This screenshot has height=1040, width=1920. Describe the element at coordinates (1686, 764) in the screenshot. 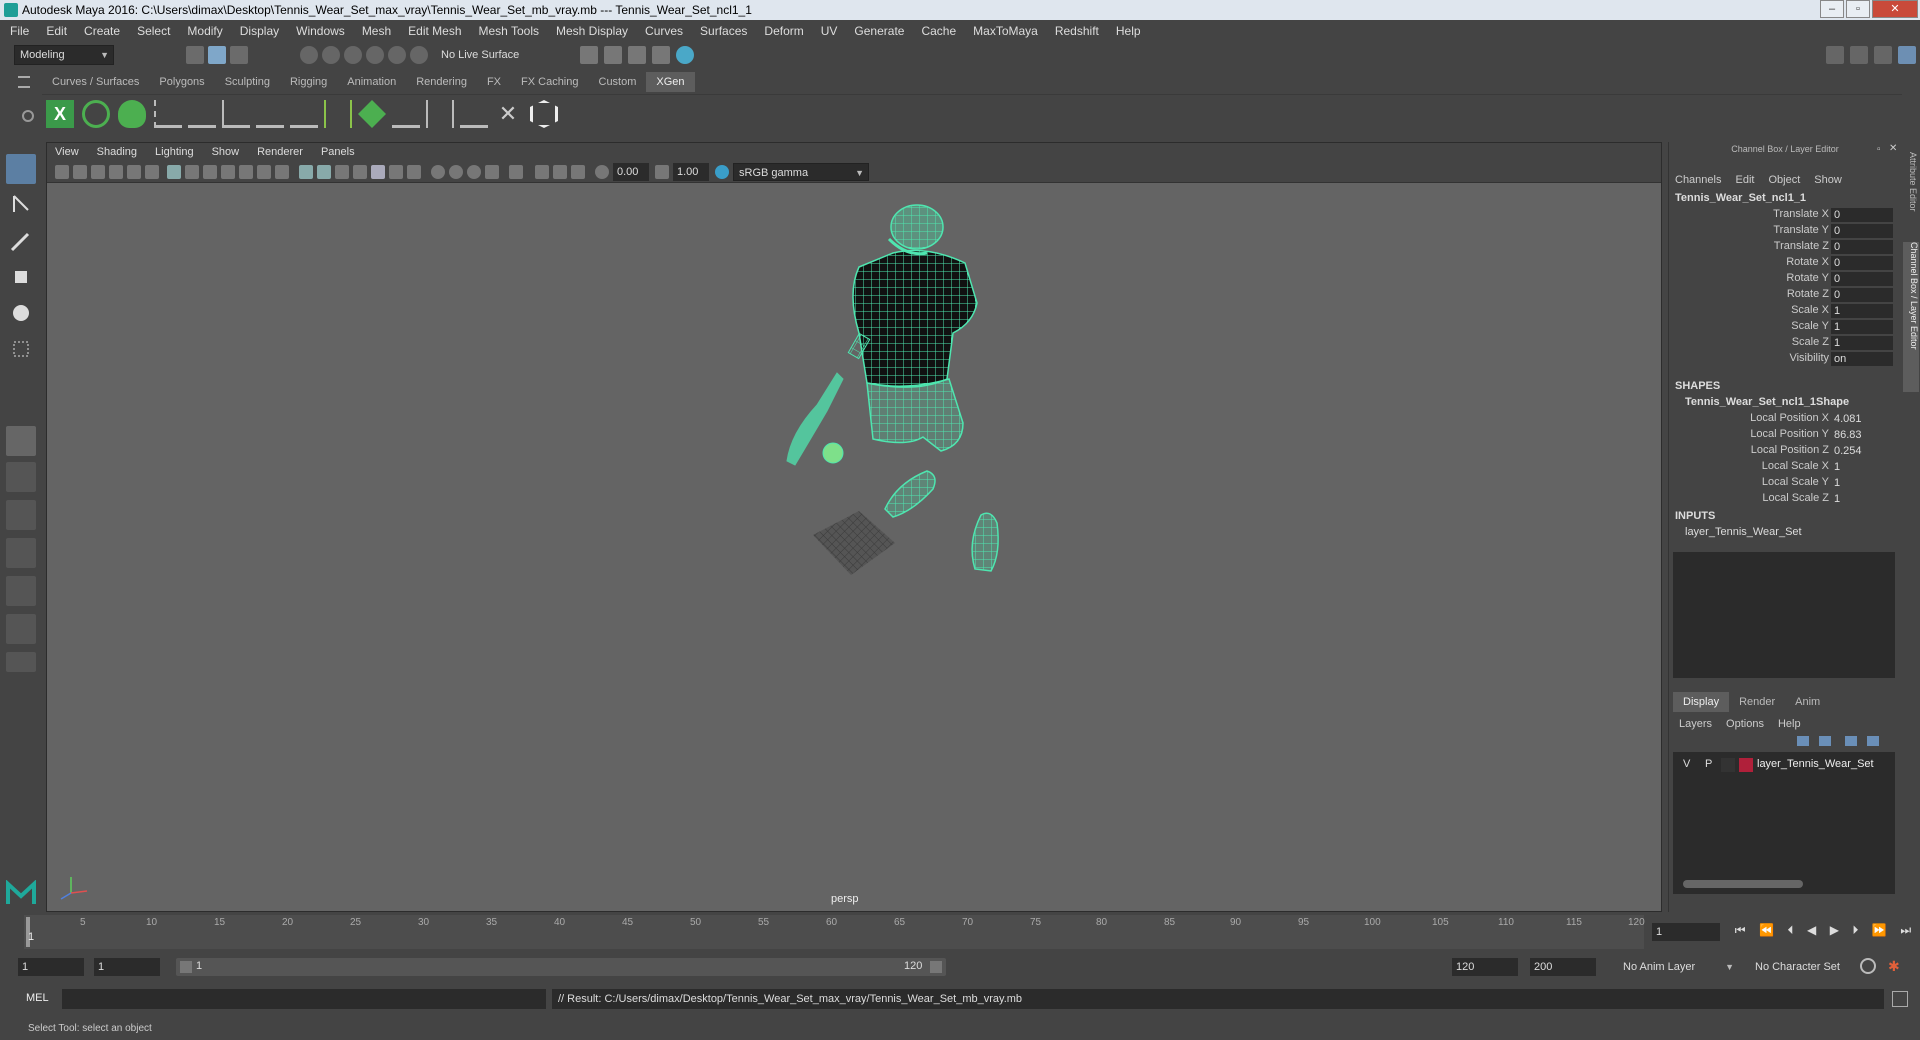

I see `layer-visibility-toggle: V` at that location.